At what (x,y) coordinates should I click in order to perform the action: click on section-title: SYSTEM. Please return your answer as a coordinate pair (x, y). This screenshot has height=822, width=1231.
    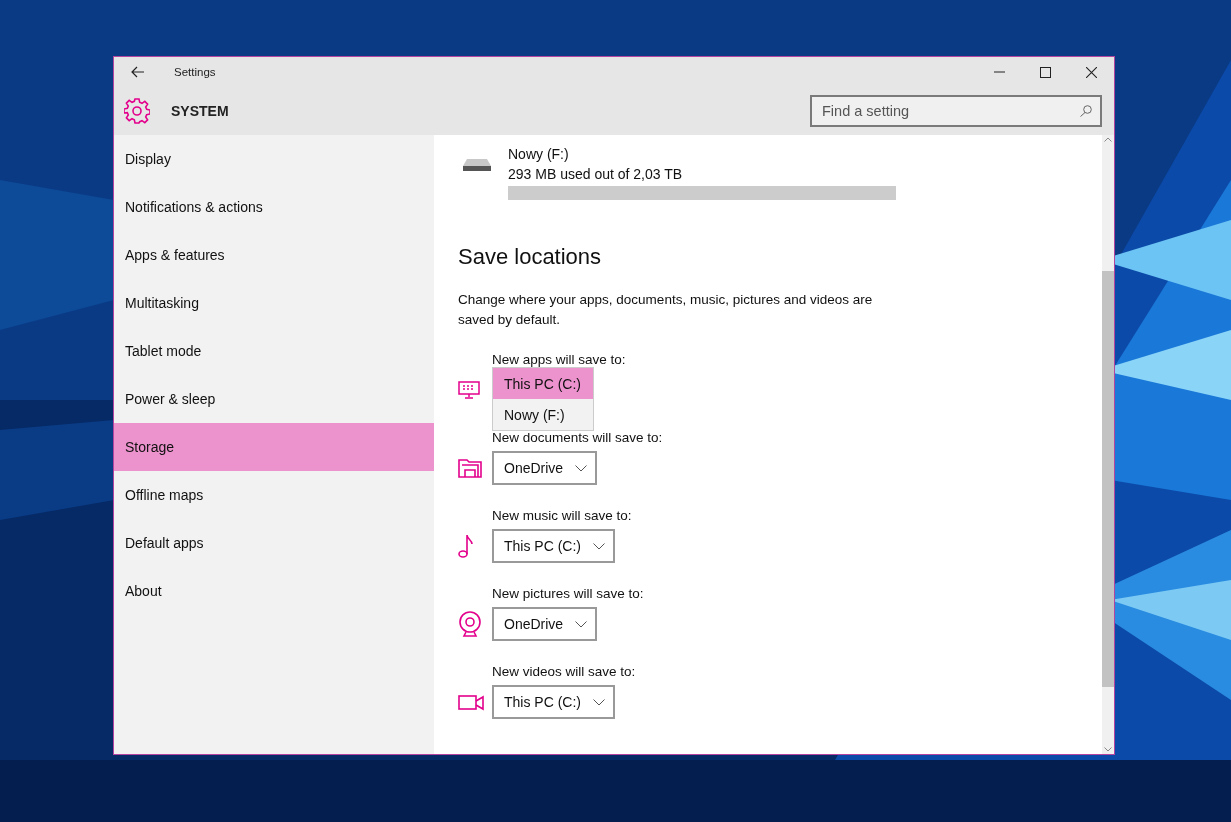
    Looking at the image, I should click on (200, 111).